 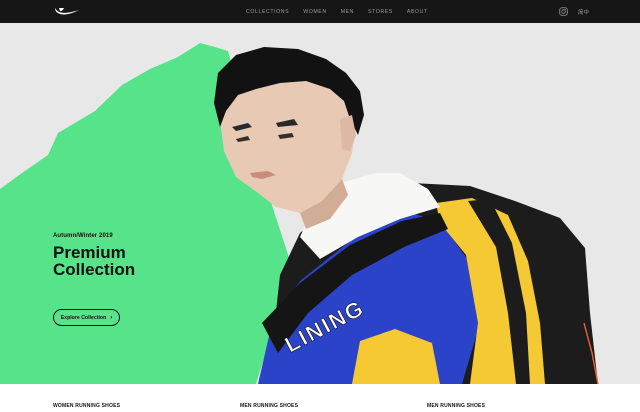 I want to click on category-women-running-shoes: WOMEN RUNNING SHOES, so click(x=86, y=406).